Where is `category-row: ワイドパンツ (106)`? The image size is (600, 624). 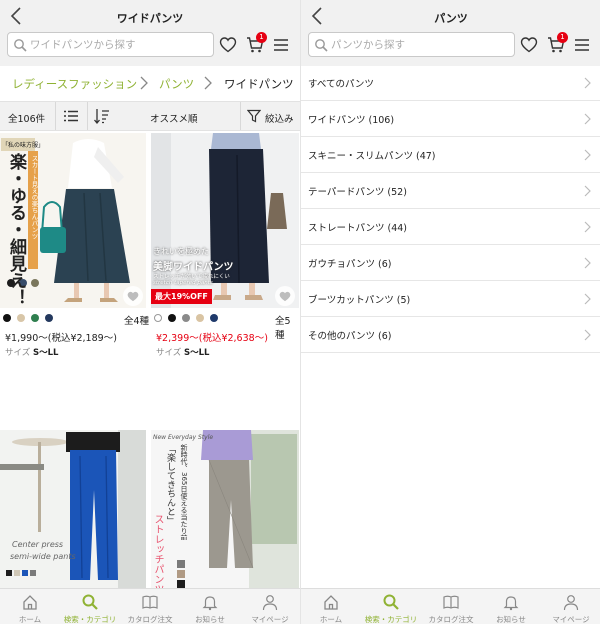 category-row: ワイドパンツ (106) is located at coordinates (450, 119).